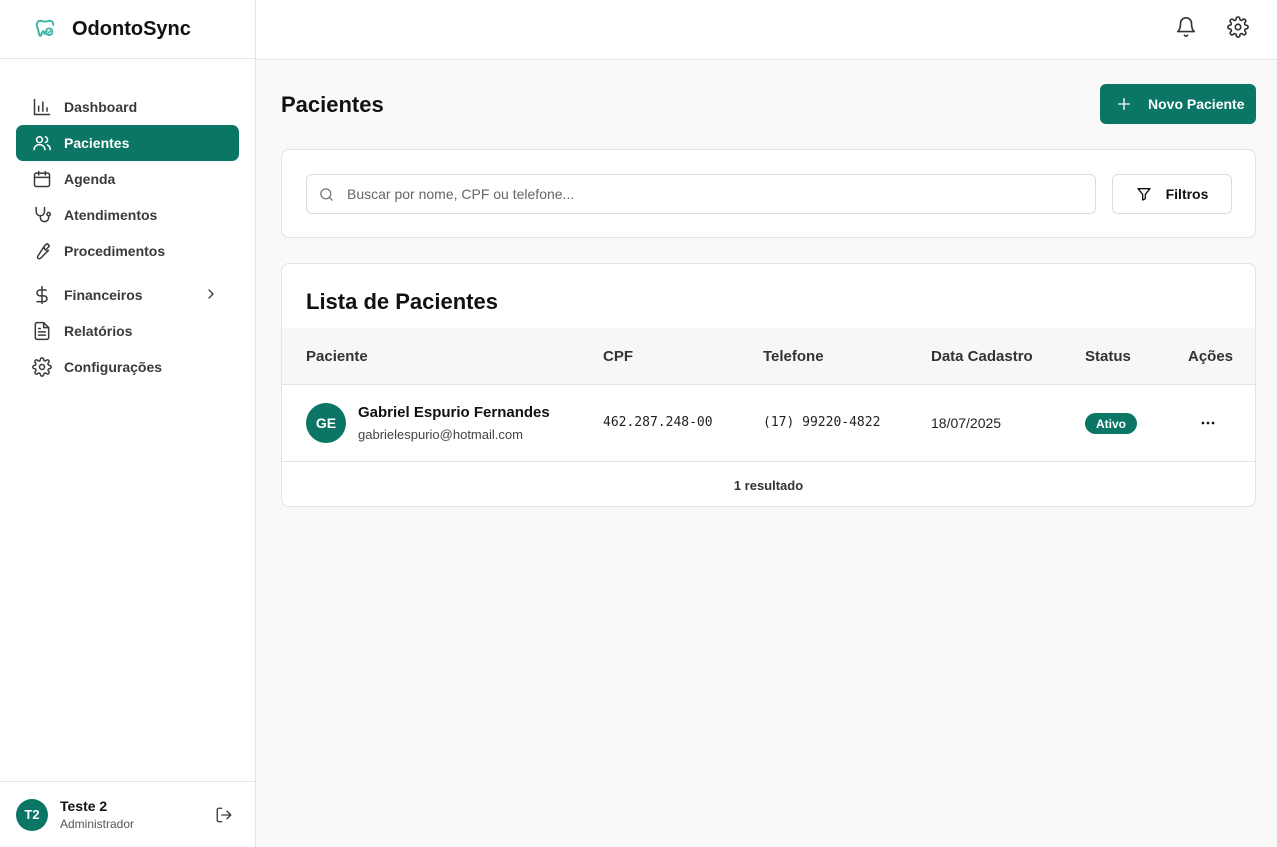 The height and width of the screenshot is (847, 1277). I want to click on nav-gap, so click(127, 273).